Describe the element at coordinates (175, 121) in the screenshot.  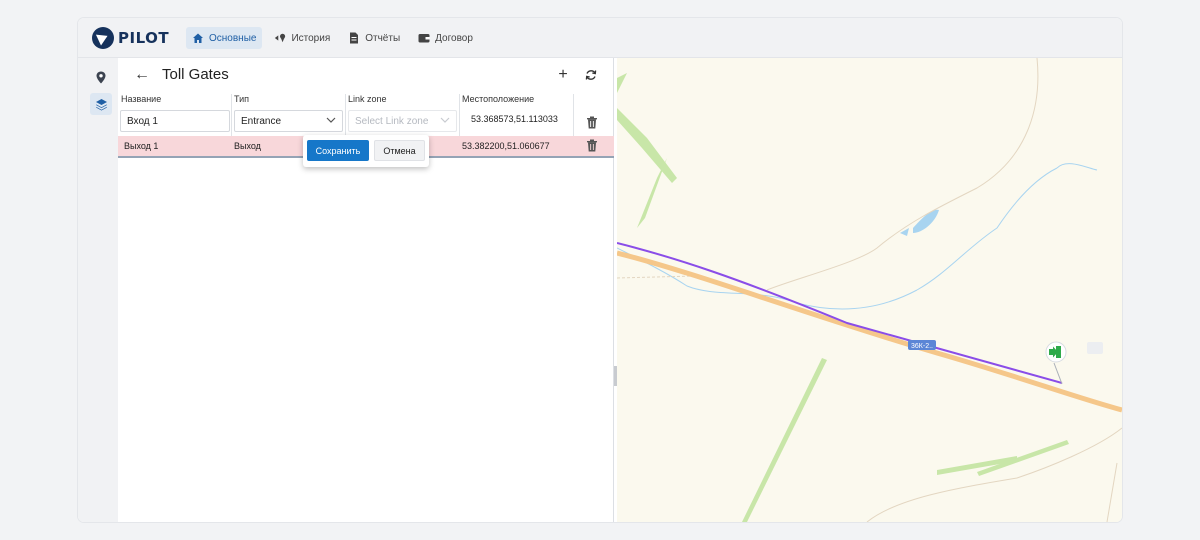
I see `name-input: Вход 1` at that location.